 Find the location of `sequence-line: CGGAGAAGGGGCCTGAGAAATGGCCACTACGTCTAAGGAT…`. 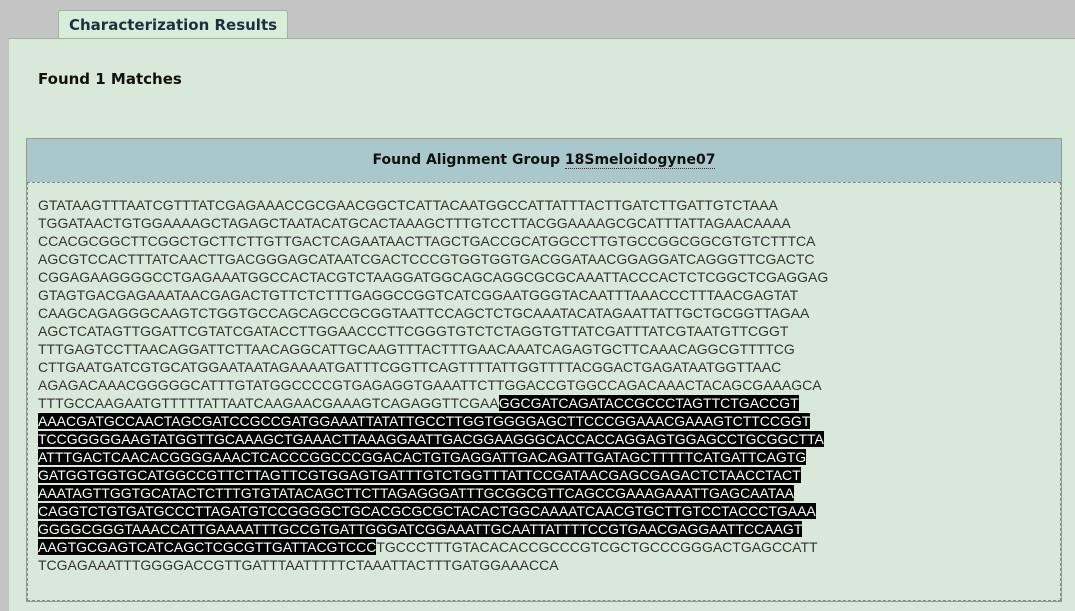

sequence-line: CGGAGAAGGGGCCTGAGAAATGGCCACTACGTCTAAGGAT… is located at coordinates (433, 277).